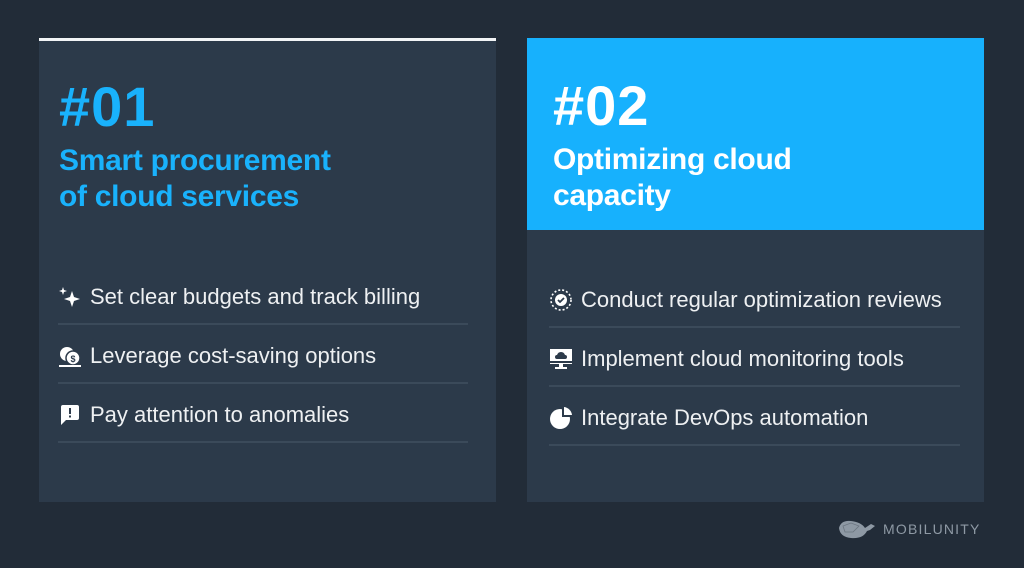  What do you see at coordinates (561, 300) in the screenshot?
I see `review-cycle-check-icon` at bounding box center [561, 300].